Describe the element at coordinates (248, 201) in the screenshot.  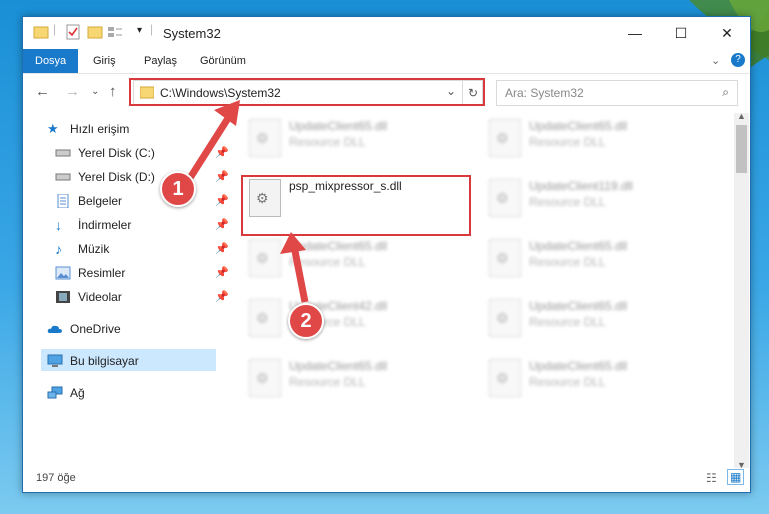
I see `annotation-arrows` at that location.